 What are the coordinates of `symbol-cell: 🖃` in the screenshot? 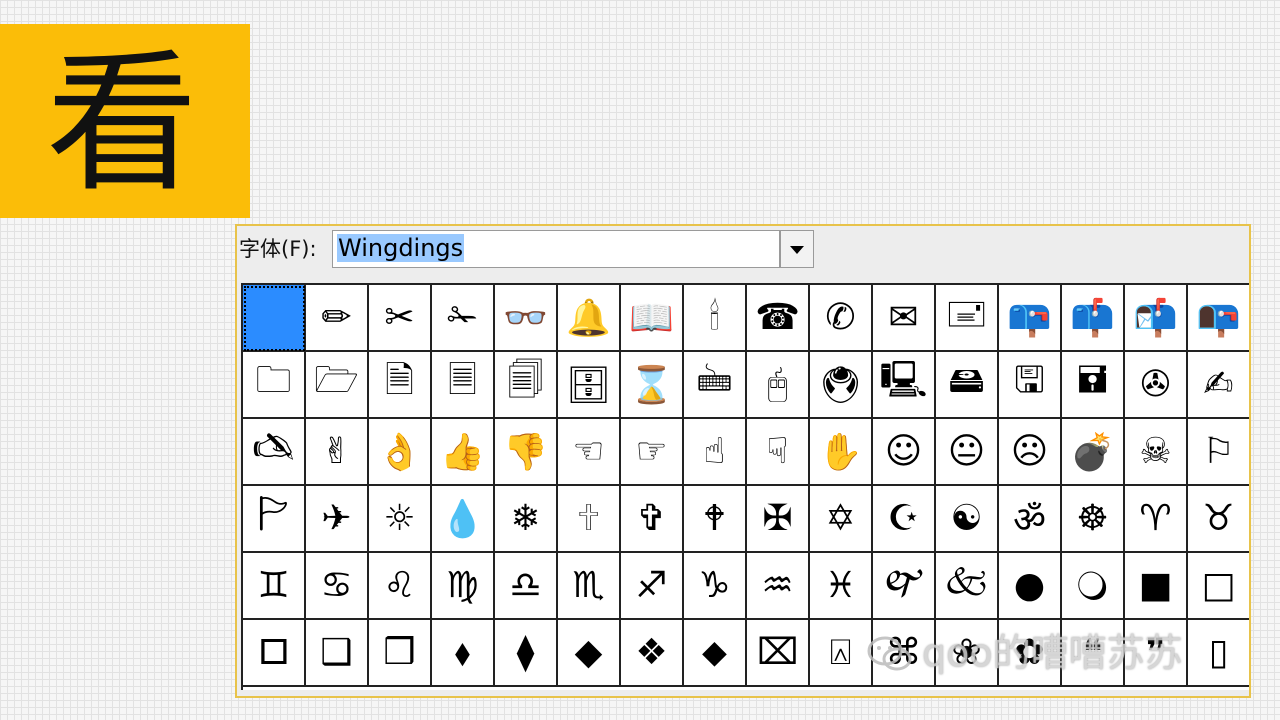 It's located at (967, 318).